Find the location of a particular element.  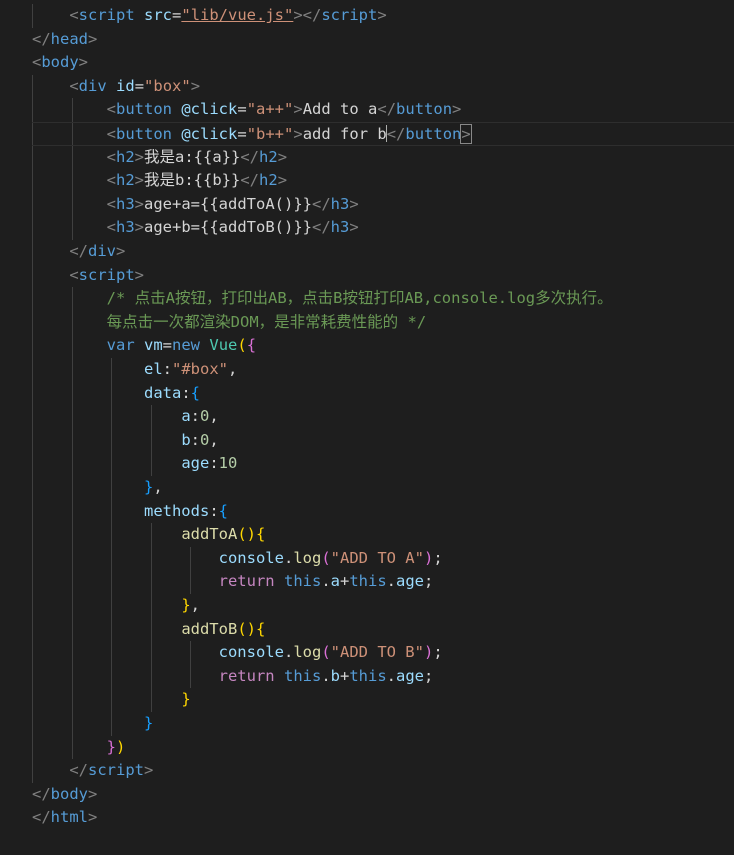

token-variable: a is located at coordinates (186, 416).